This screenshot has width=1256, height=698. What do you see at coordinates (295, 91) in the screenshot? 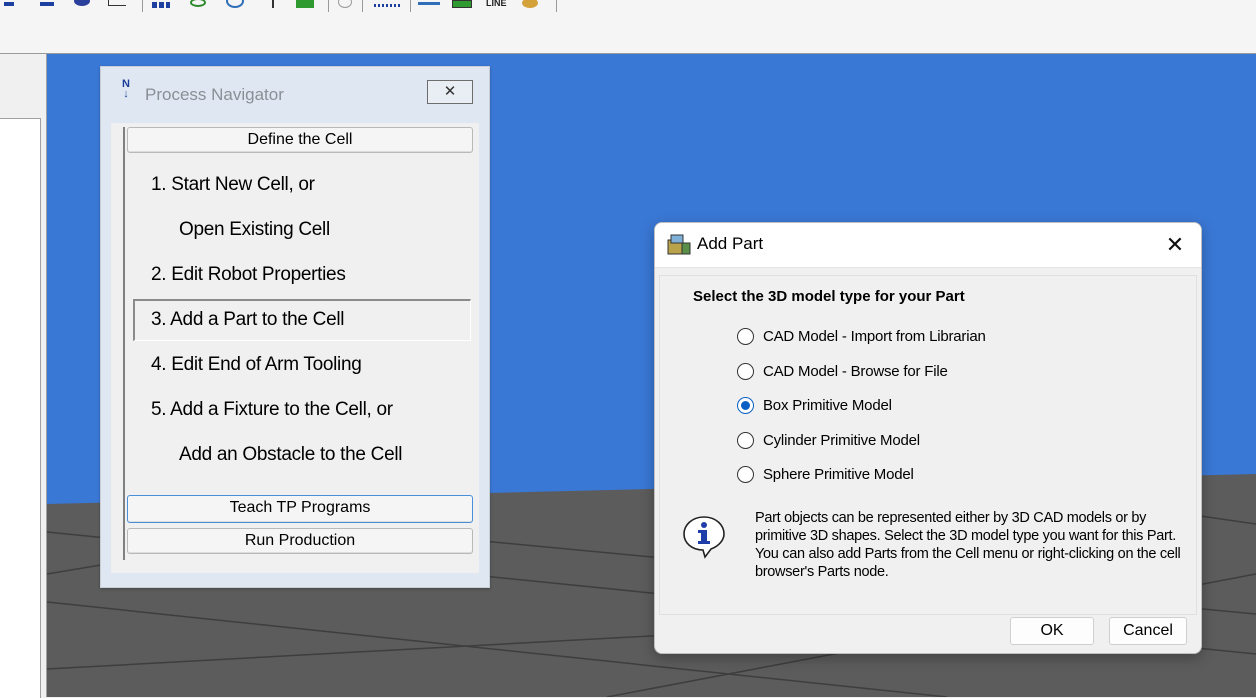
I see `process-navigator-titlebar: N ↓ Process Navigator ✕` at bounding box center [295, 91].